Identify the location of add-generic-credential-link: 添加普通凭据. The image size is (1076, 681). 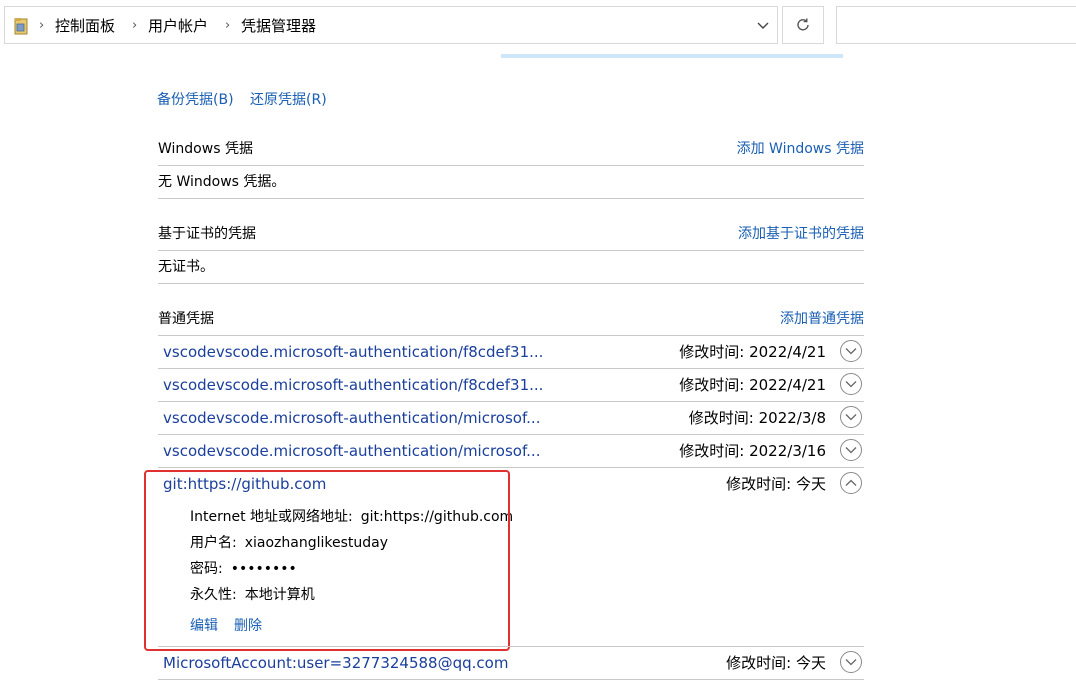
(822, 319).